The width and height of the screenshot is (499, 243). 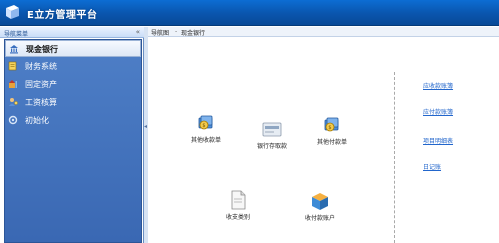 I want to click on sidebar-item-initialize: 初始化, so click(x=73, y=120).